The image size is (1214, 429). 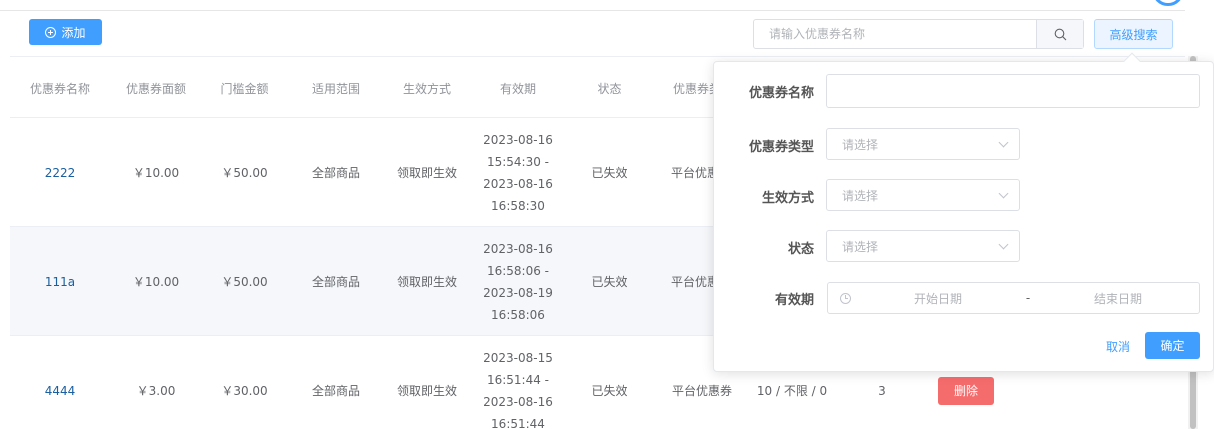 I want to click on search-input, so click(x=895, y=34).